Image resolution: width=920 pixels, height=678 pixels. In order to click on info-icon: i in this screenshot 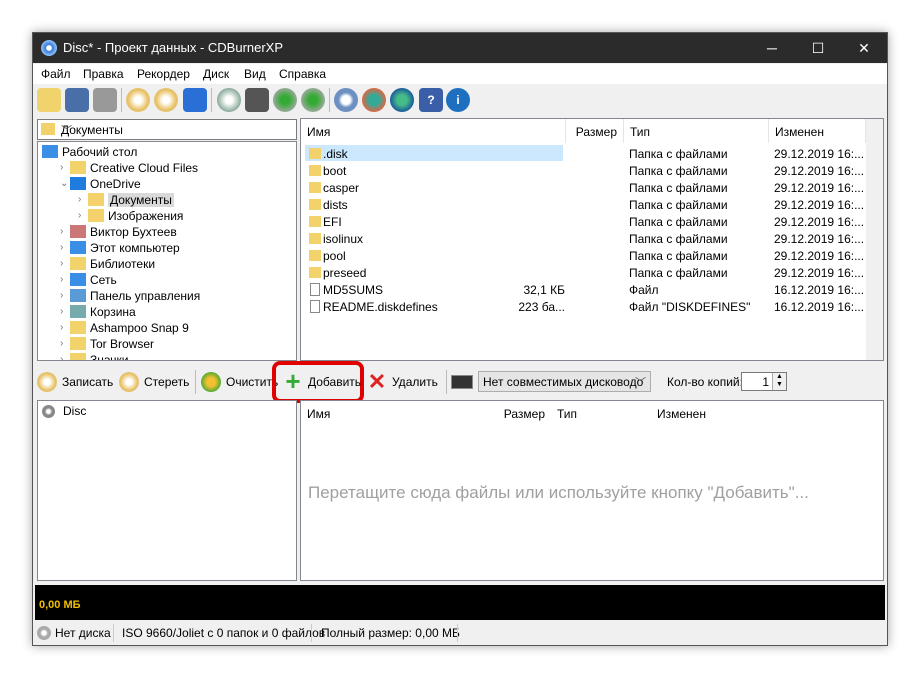, I will do `click(458, 100)`.